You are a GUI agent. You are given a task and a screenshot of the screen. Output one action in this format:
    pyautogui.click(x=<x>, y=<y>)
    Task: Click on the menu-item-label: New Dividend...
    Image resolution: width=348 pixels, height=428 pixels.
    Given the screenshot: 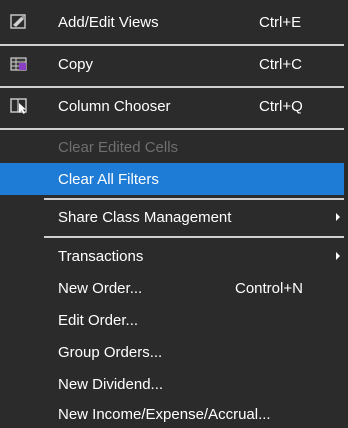 What is the action you would take?
    pyautogui.click(x=111, y=384)
    